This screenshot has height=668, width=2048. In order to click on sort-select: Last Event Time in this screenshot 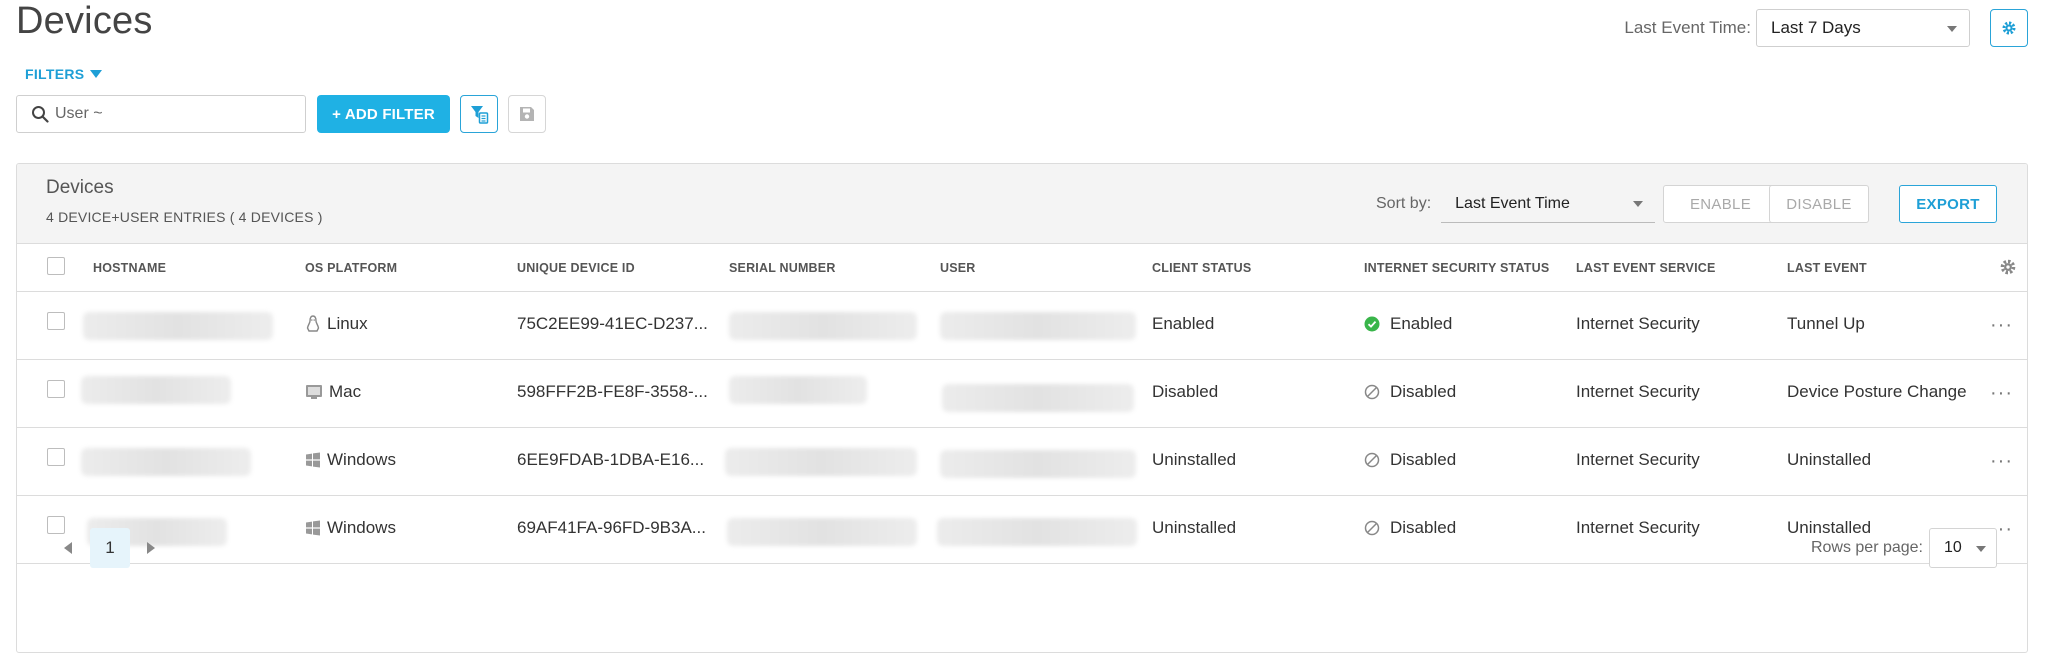, I will do `click(1548, 204)`.